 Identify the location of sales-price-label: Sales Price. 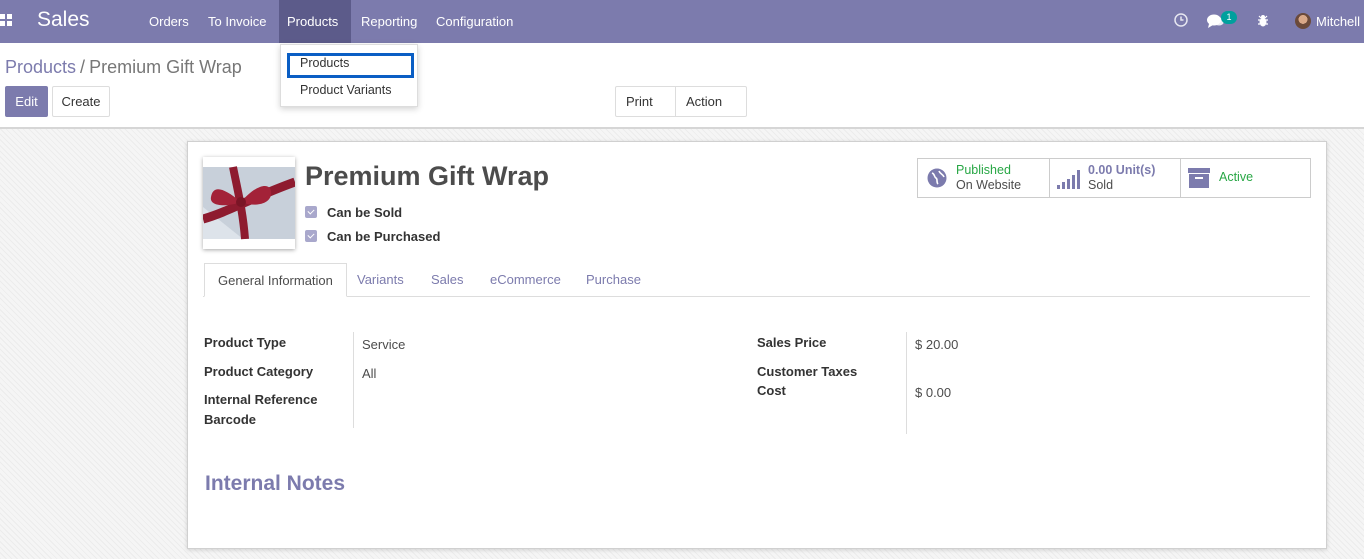
(792, 342).